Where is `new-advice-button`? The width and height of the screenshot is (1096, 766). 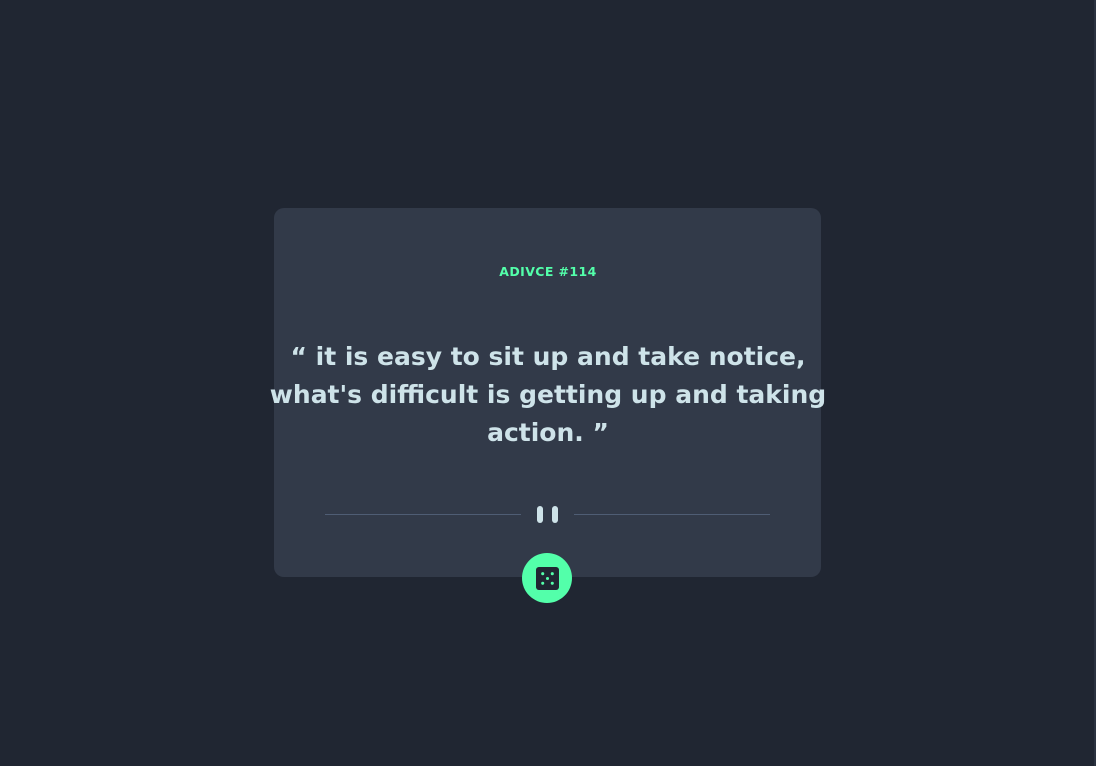
new-advice-button is located at coordinates (547, 578).